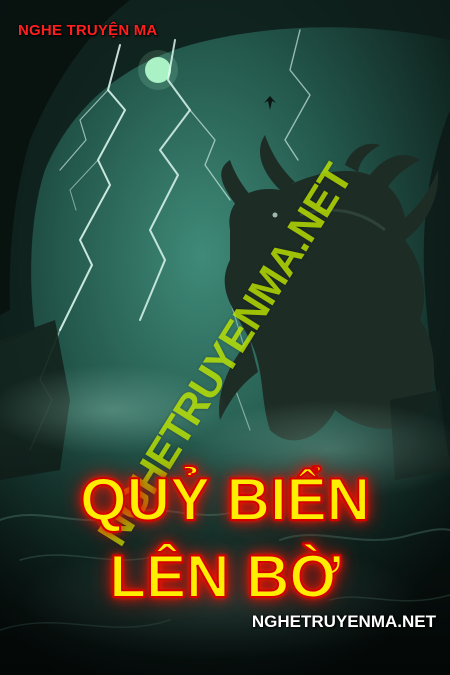  I want to click on title-line-1: QUỶ BIỂN, so click(225, 499).